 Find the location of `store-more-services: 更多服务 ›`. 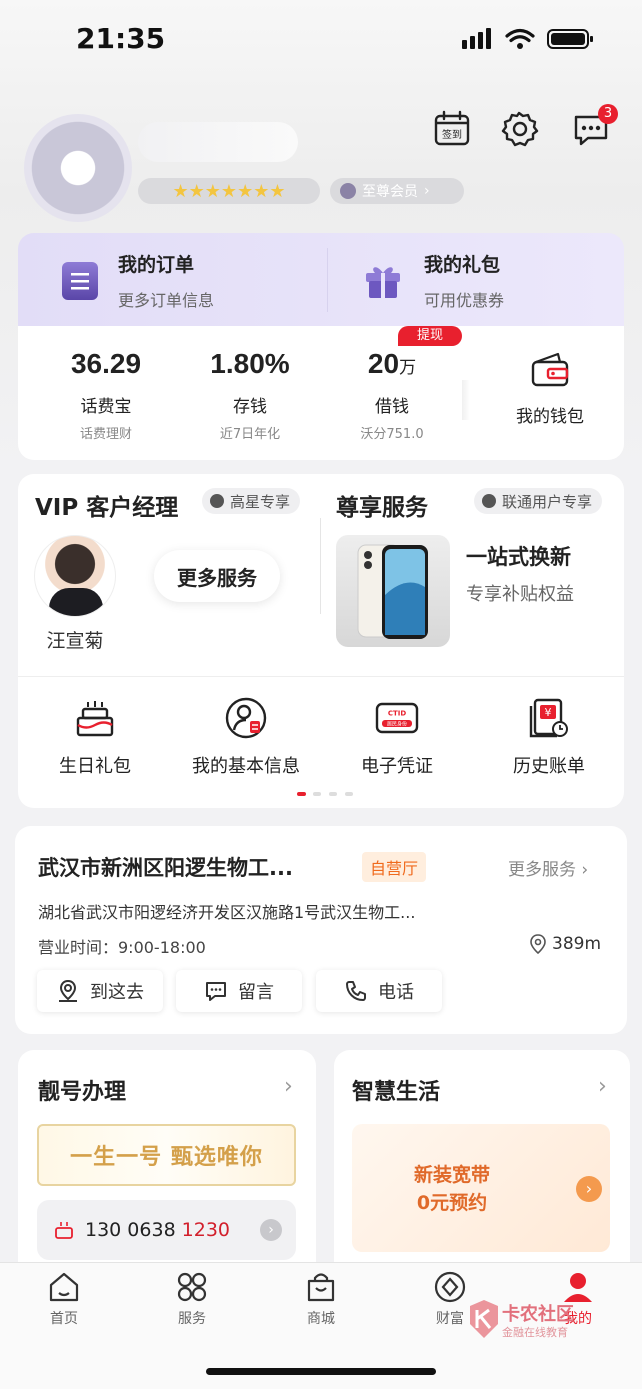

store-more-services: 更多服务 › is located at coordinates (548, 867).